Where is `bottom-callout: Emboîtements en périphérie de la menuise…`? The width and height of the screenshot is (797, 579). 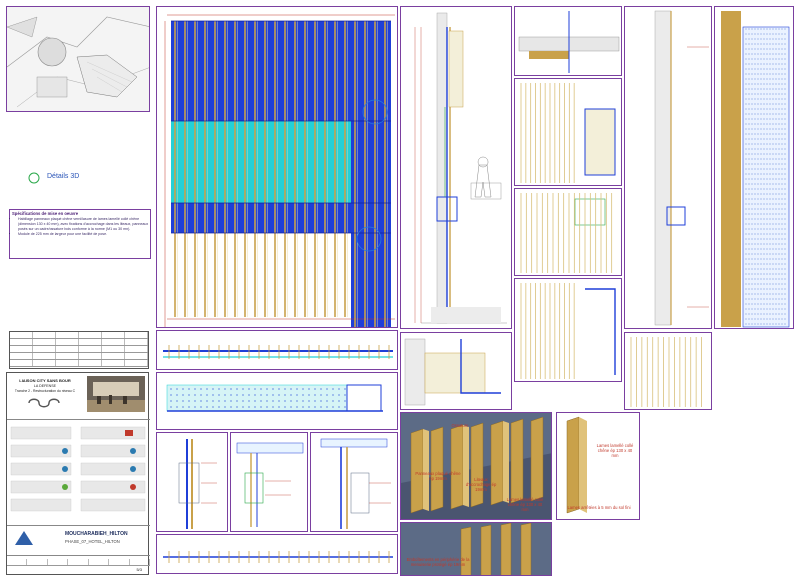 bottom-callout: Emboîtements en périphérie de la menuise… is located at coordinates (438, 562).